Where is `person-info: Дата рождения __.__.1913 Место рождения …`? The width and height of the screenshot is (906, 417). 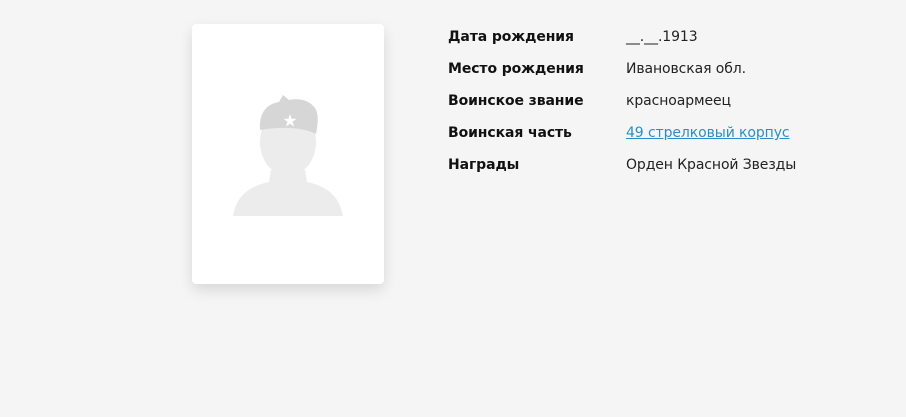
person-info: Дата рождения __.__.1913 Место рождения … is located at coordinates (622, 106).